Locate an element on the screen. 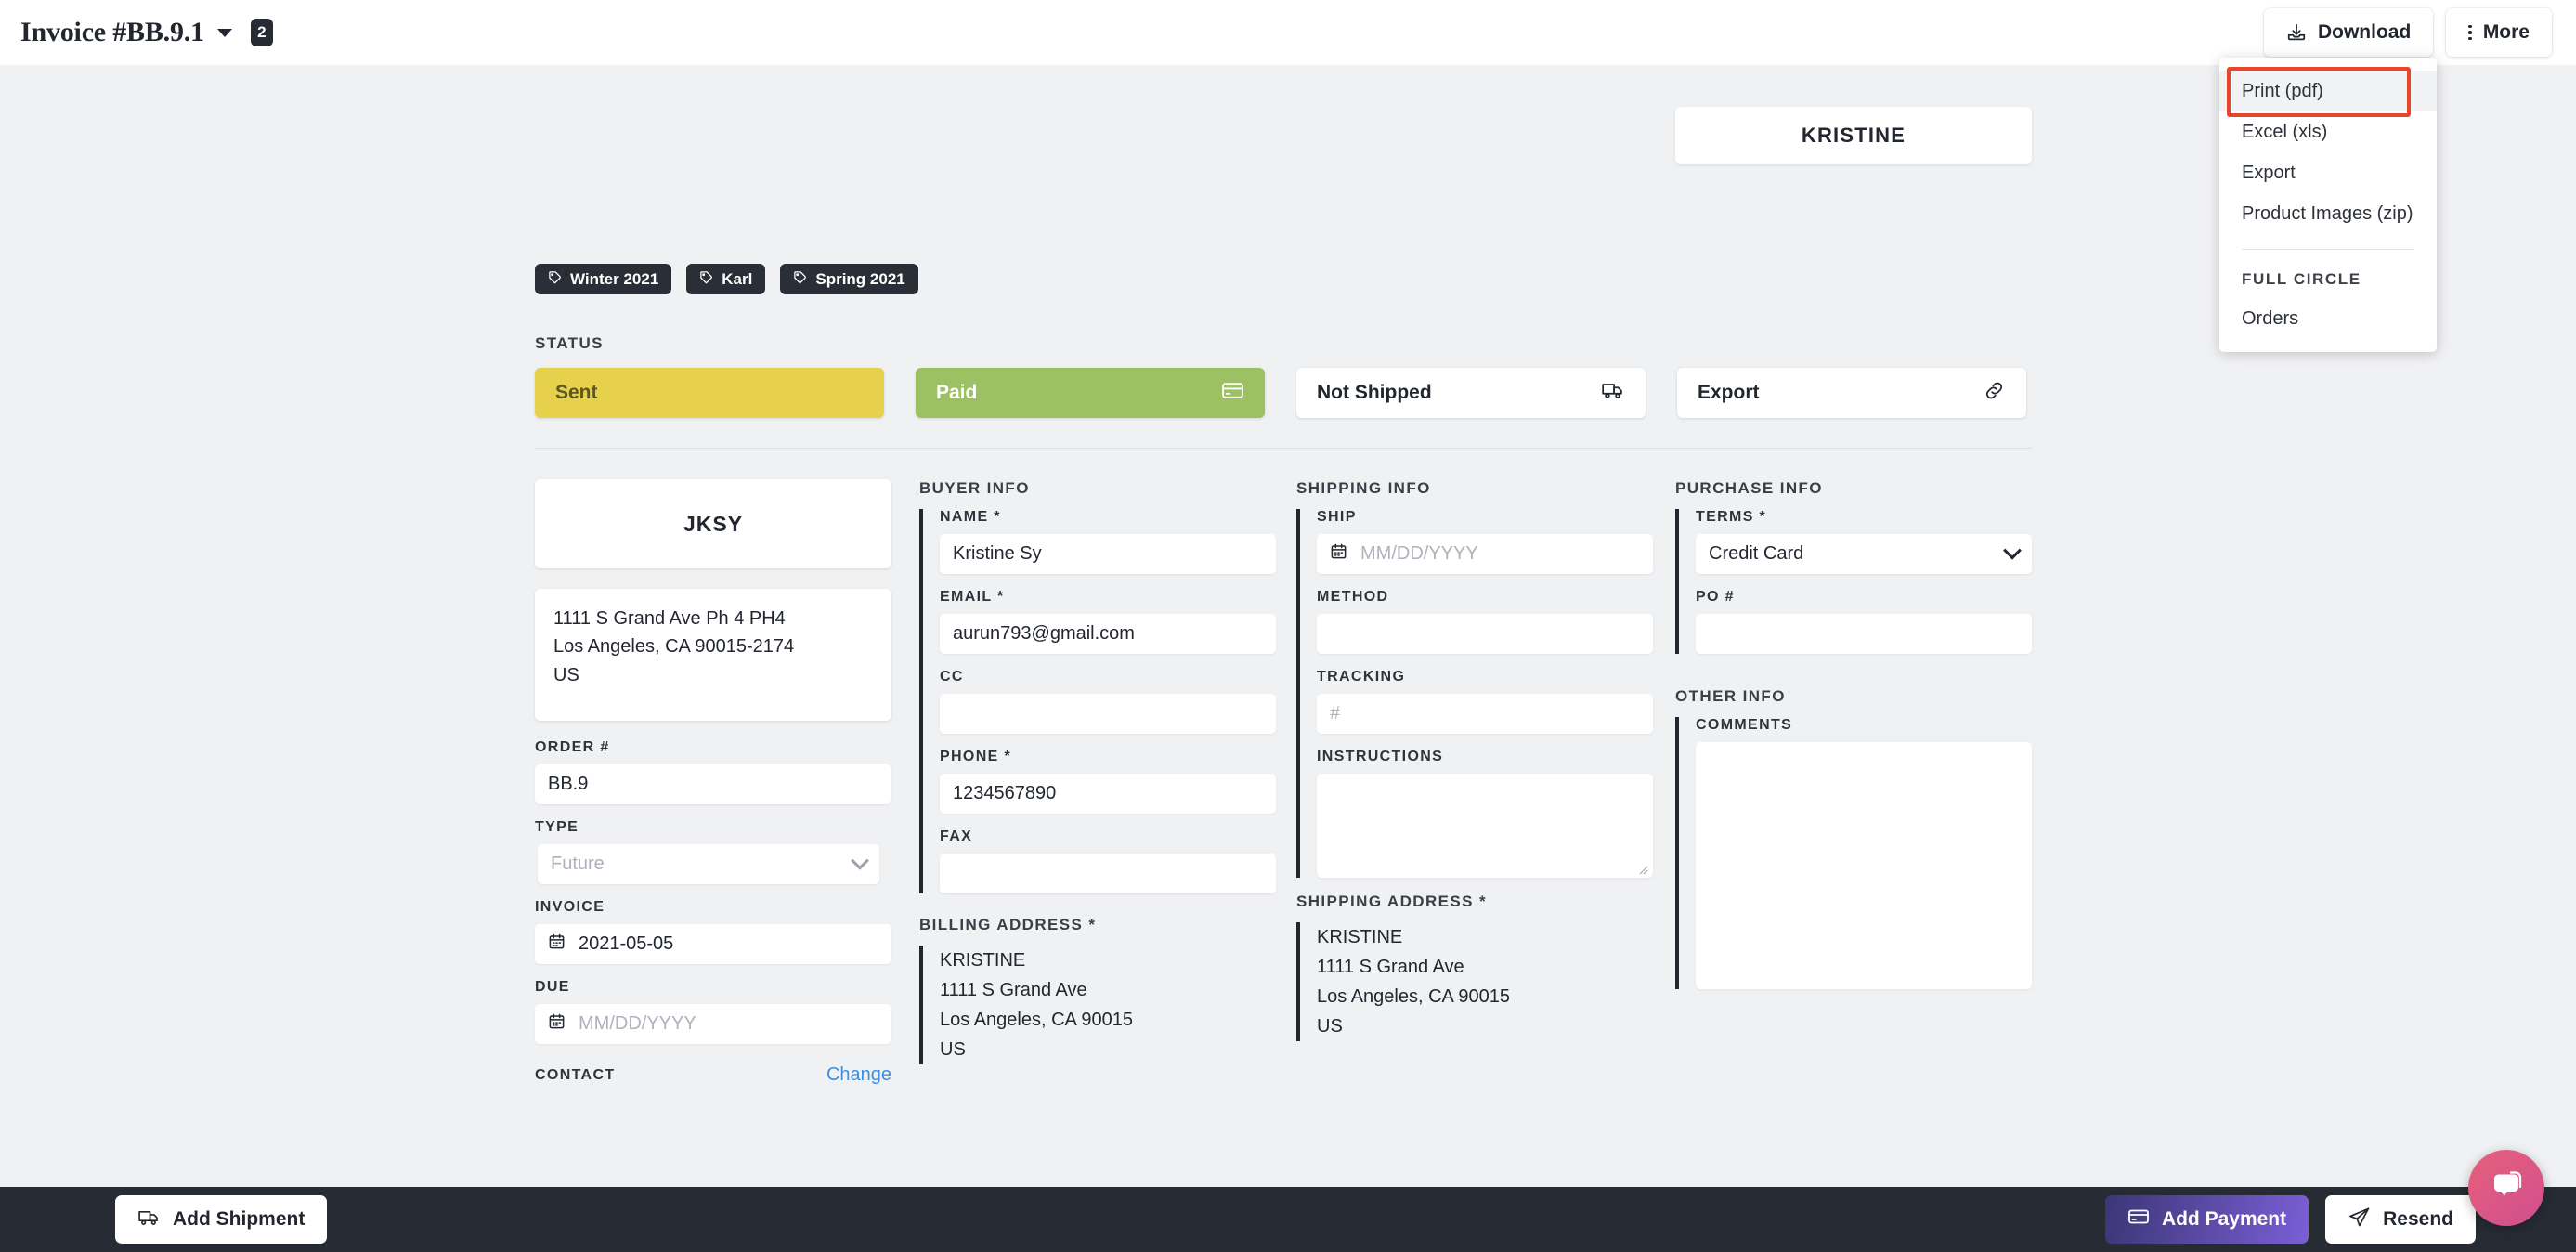  resend-label: Resend is located at coordinates (2418, 1219).